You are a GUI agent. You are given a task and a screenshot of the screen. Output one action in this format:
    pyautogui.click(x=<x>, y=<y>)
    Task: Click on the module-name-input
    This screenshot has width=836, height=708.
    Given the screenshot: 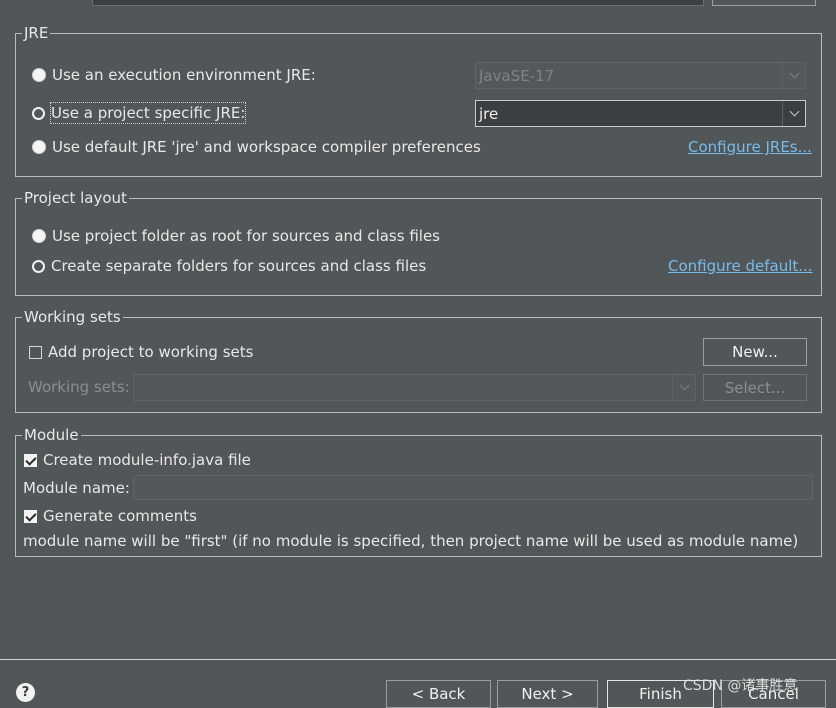 What is the action you would take?
    pyautogui.click(x=473, y=487)
    